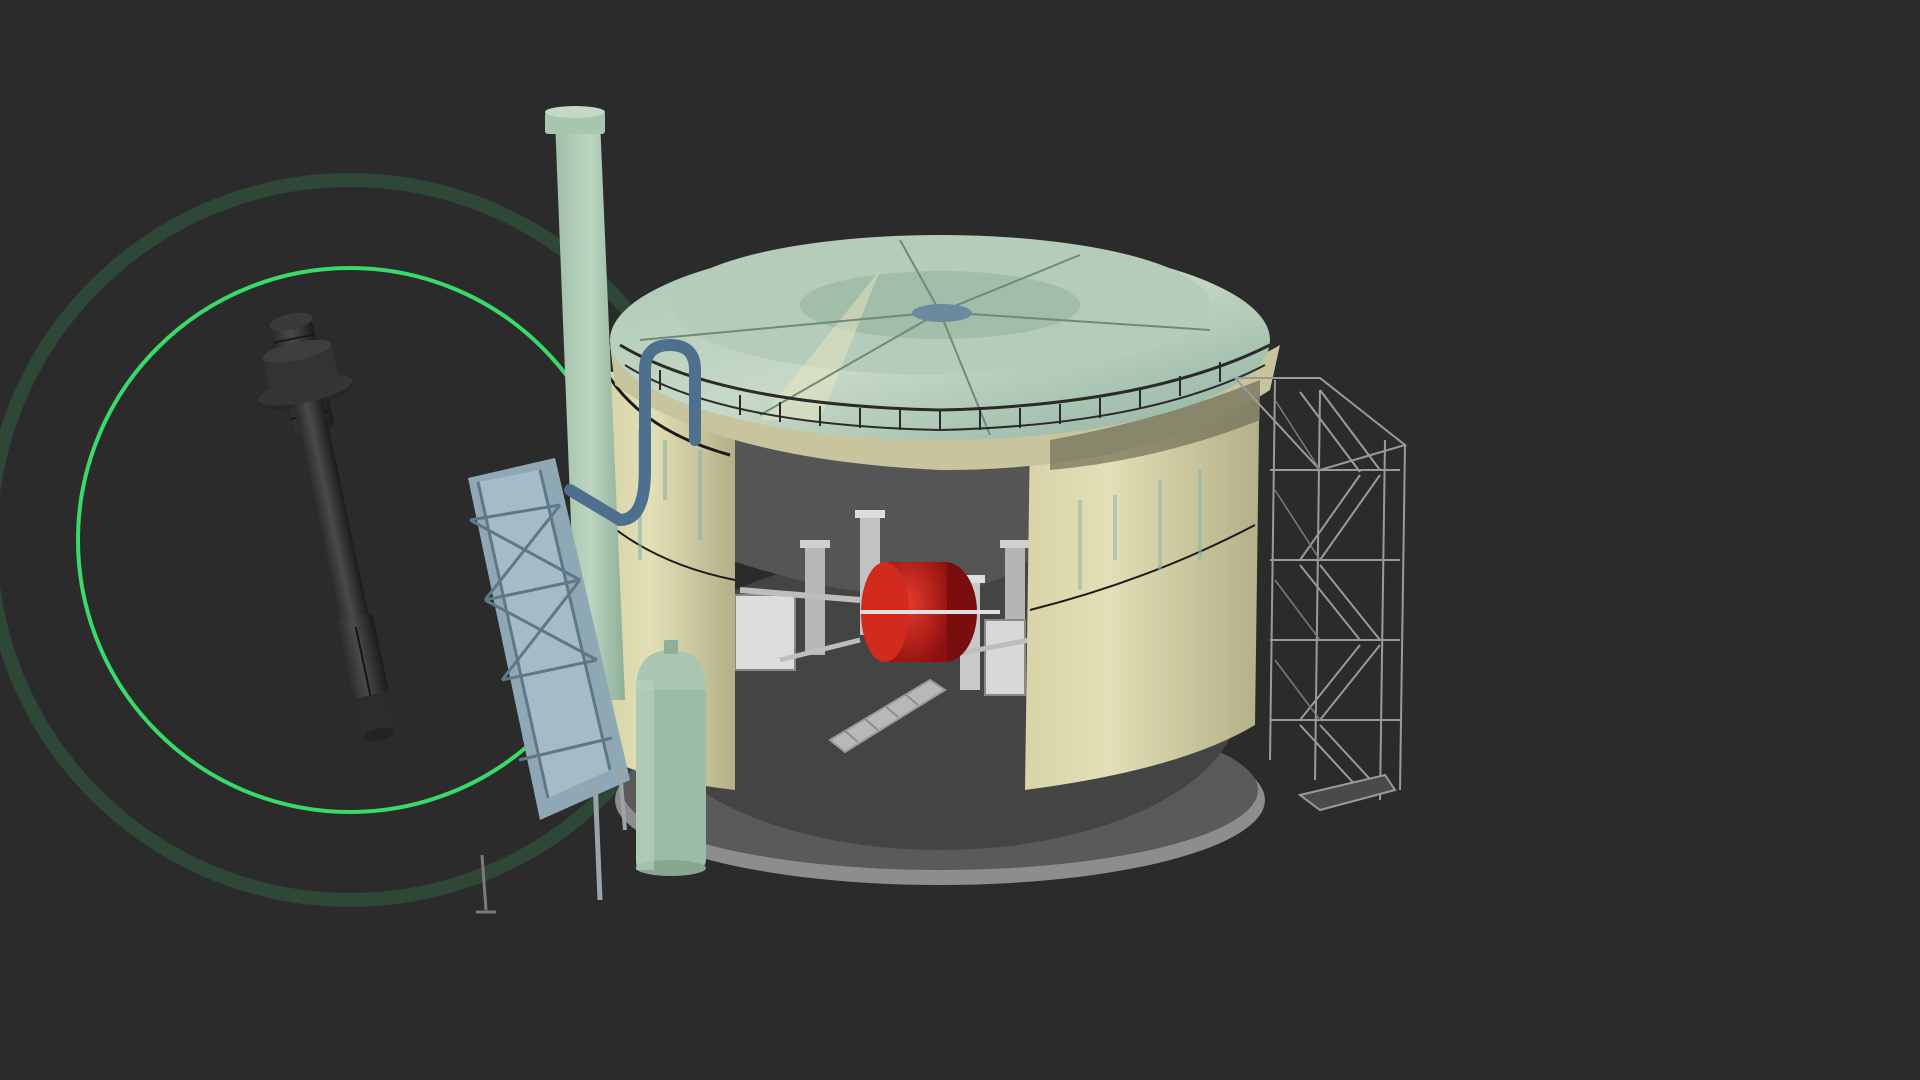 This screenshot has height=1080, width=1920. I want to click on roof-hatch, so click(942, 313).